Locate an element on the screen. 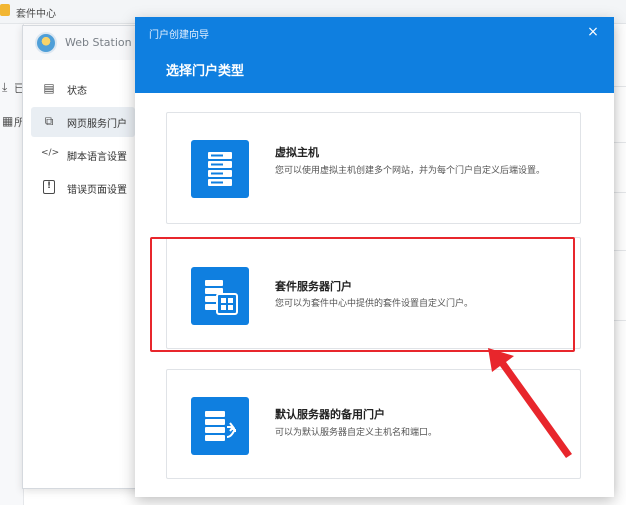 Image resolution: width=626 pixels, height=505 pixels. option-package-server-portal: 套件服务器门户 您可以为套件中心中提供的套件设置自定义门户。 is located at coordinates (373, 293).